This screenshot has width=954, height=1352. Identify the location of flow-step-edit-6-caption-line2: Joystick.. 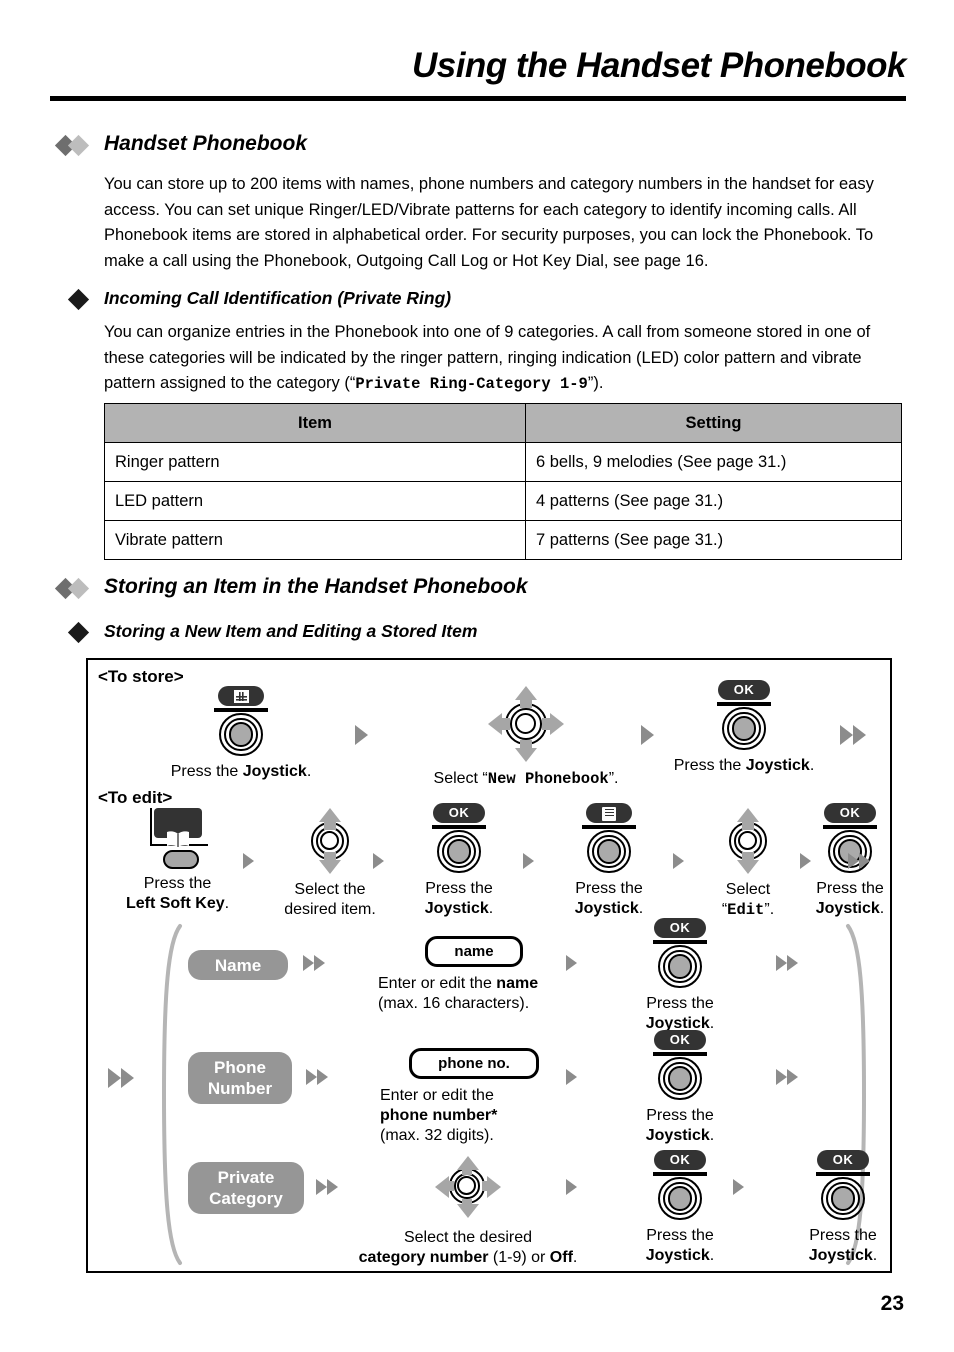
(850, 908).